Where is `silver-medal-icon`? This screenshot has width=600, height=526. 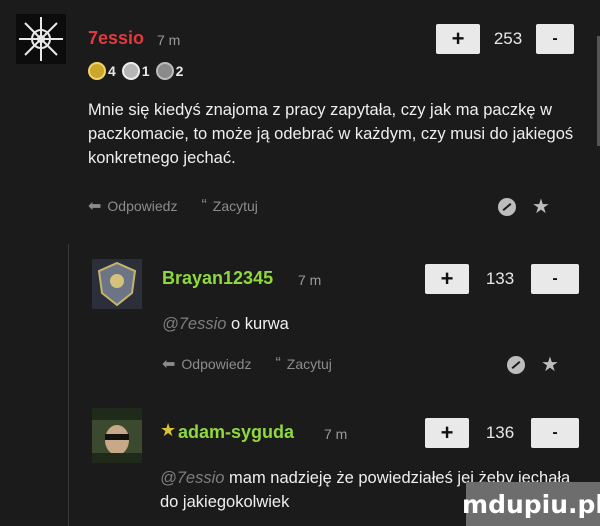 silver-medal-icon is located at coordinates (130, 71).